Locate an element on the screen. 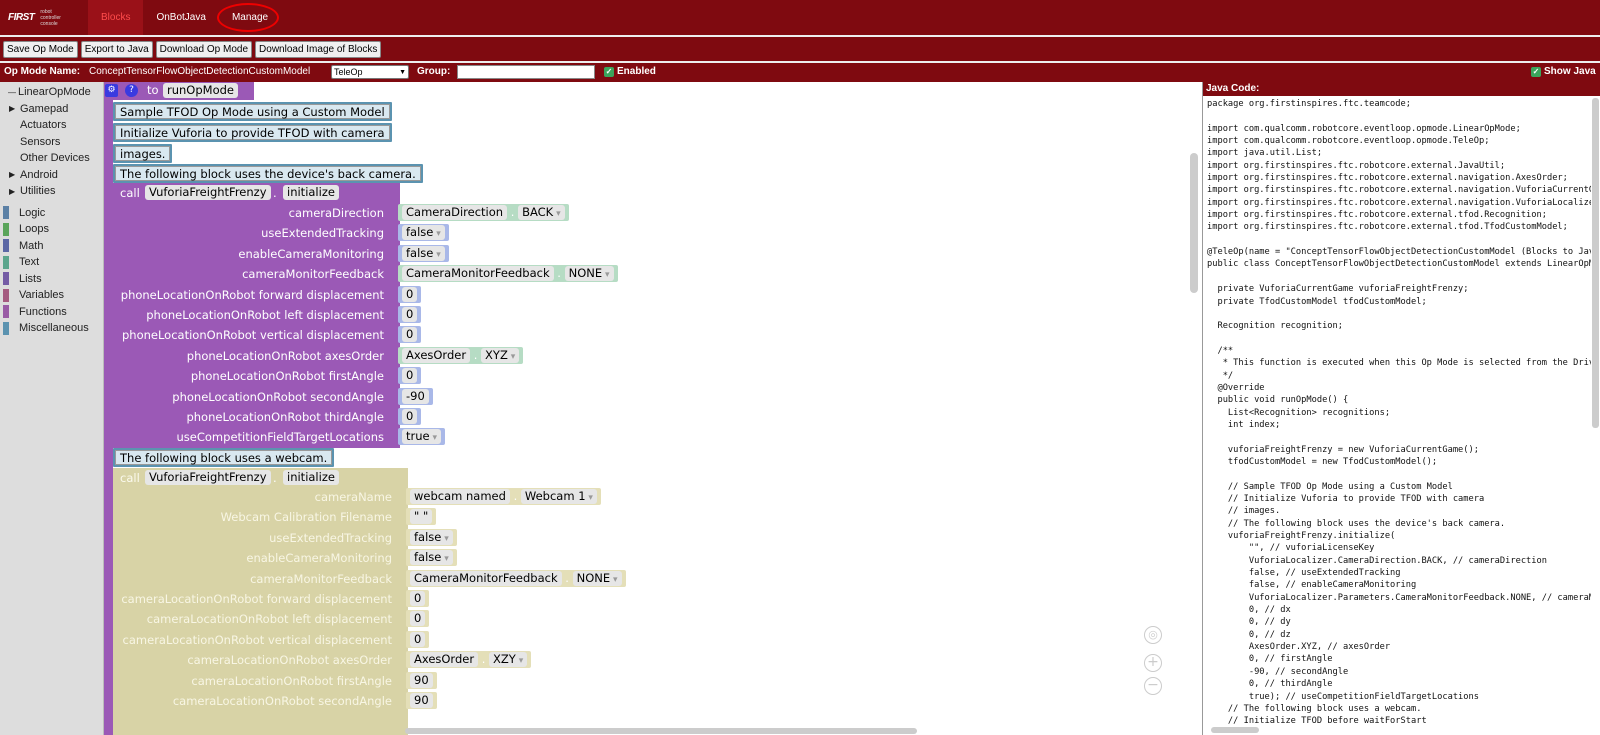 This screenshot has height=735, width=1600. function-block-header: ⚙ ? to runOpMode is located at coordinates (179, 91).